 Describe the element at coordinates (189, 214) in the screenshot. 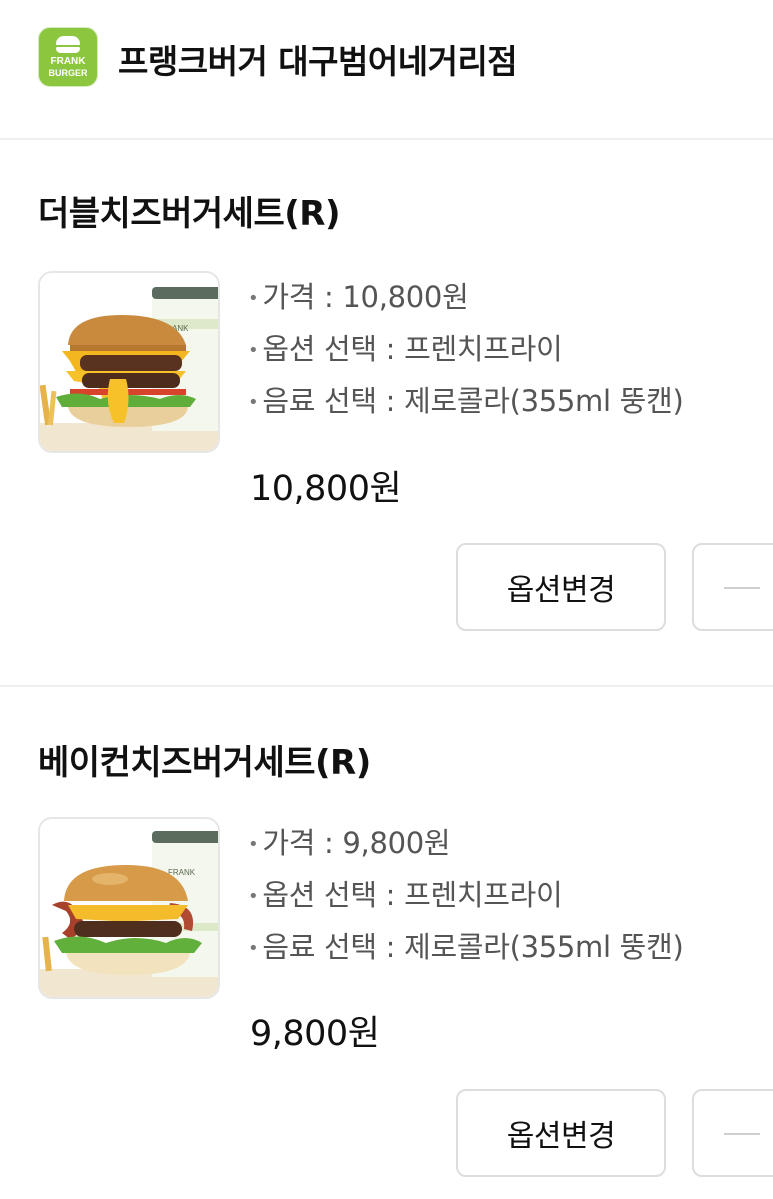

I see `item-title: 더블치즈버거세트(R)` at that location.